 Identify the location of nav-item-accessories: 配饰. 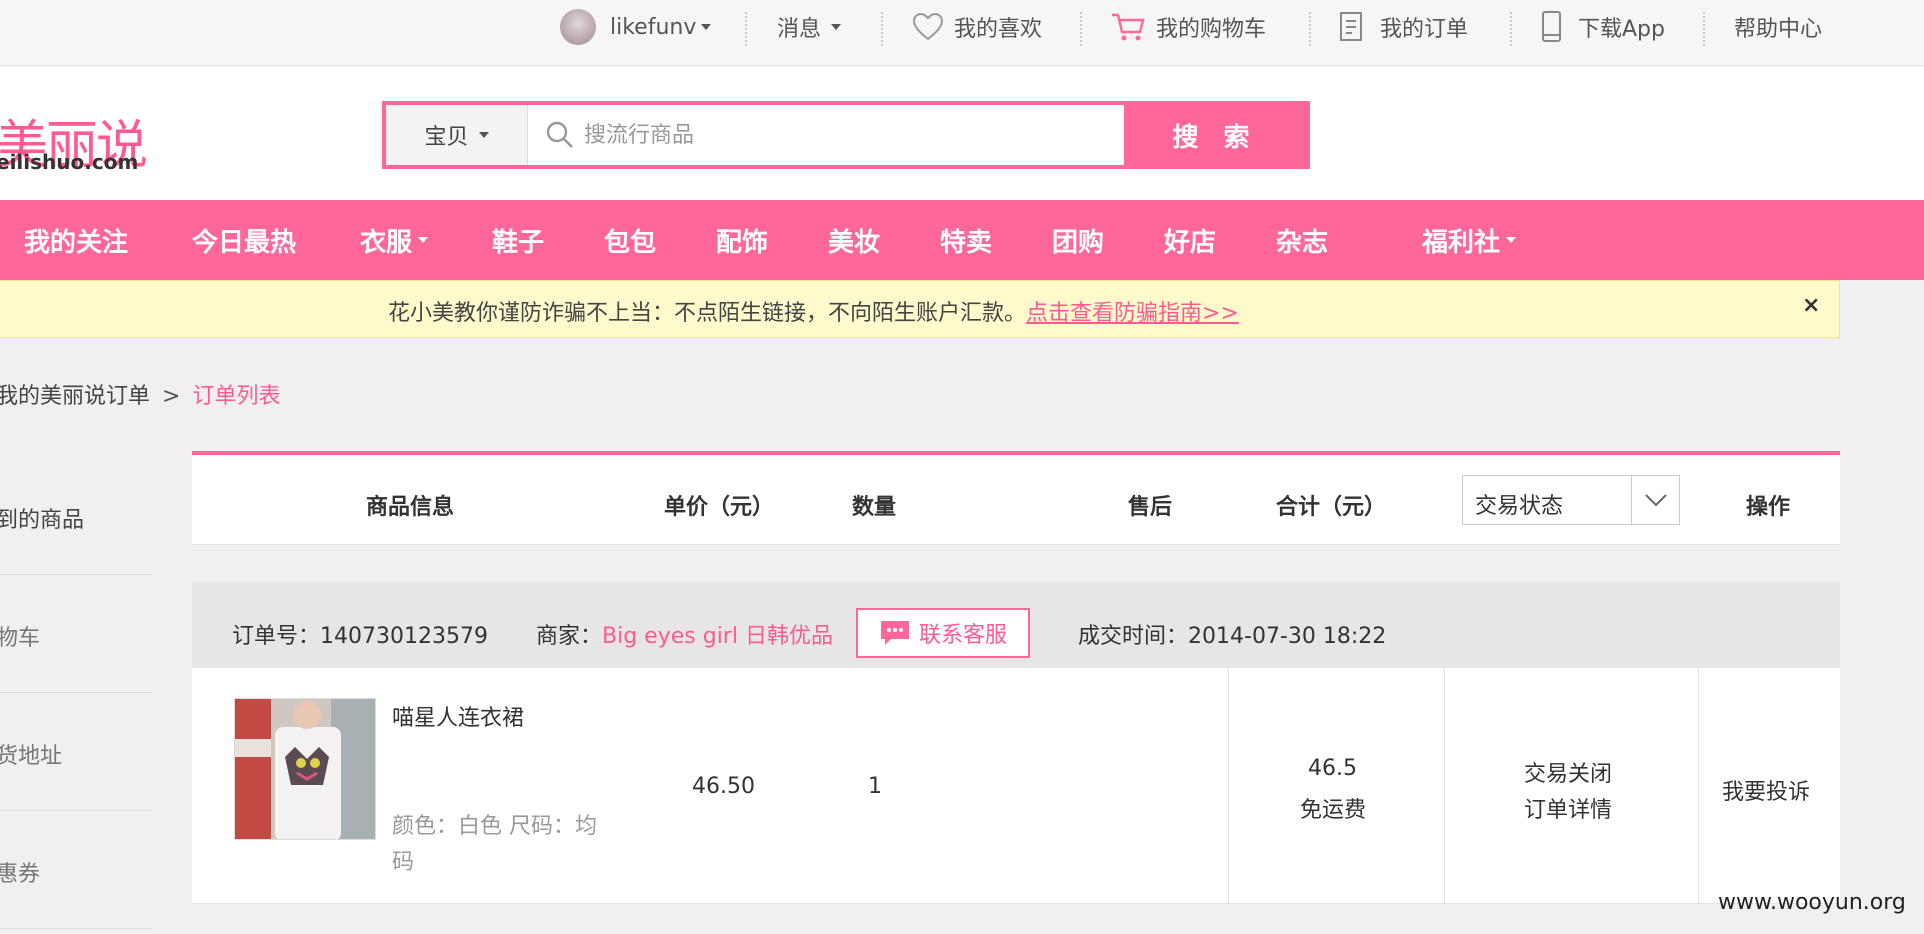
(742, 240).